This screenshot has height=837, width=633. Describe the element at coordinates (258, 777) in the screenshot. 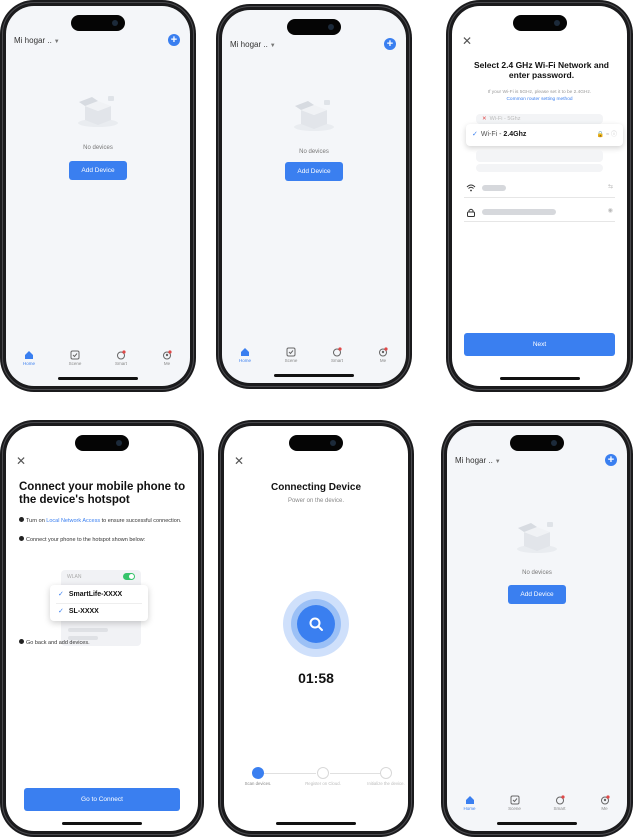

I see `step-scan: Scan devices.` at that location.